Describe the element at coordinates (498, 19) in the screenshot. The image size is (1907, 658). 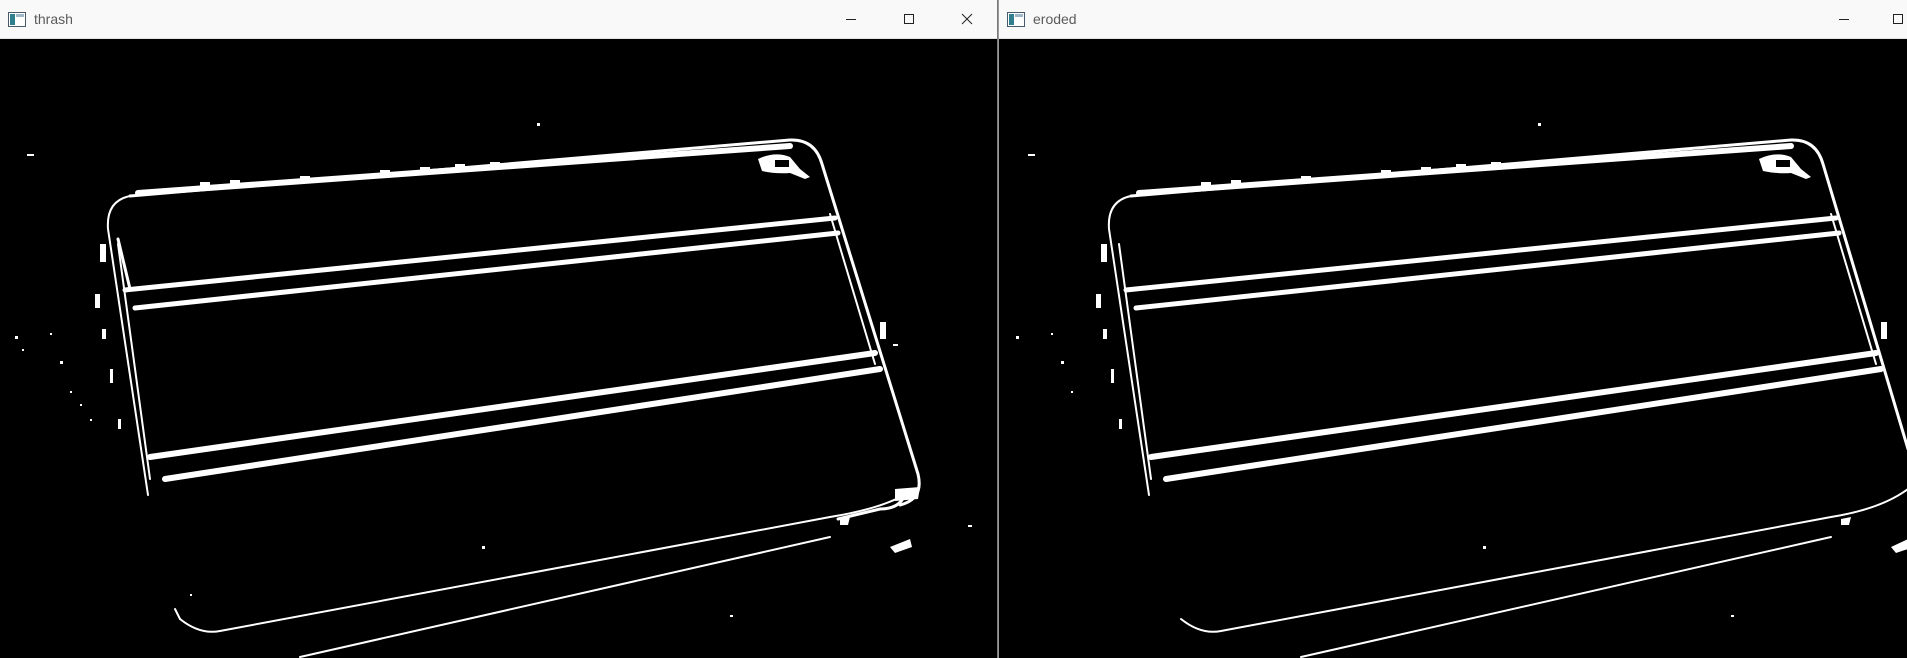
I see `titlebar-thrash: thrash` at that location.